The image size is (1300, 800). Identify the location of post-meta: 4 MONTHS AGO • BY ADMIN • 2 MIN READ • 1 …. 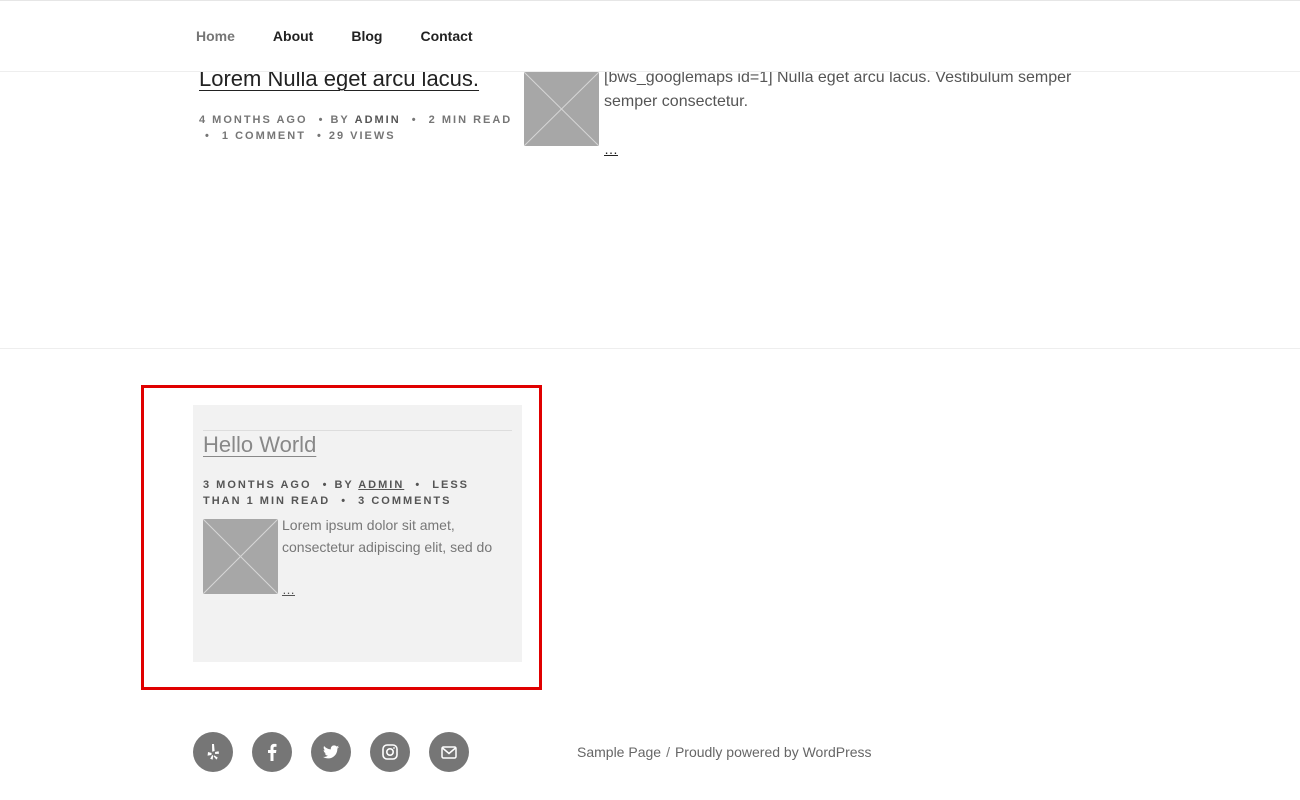
(359, 128).